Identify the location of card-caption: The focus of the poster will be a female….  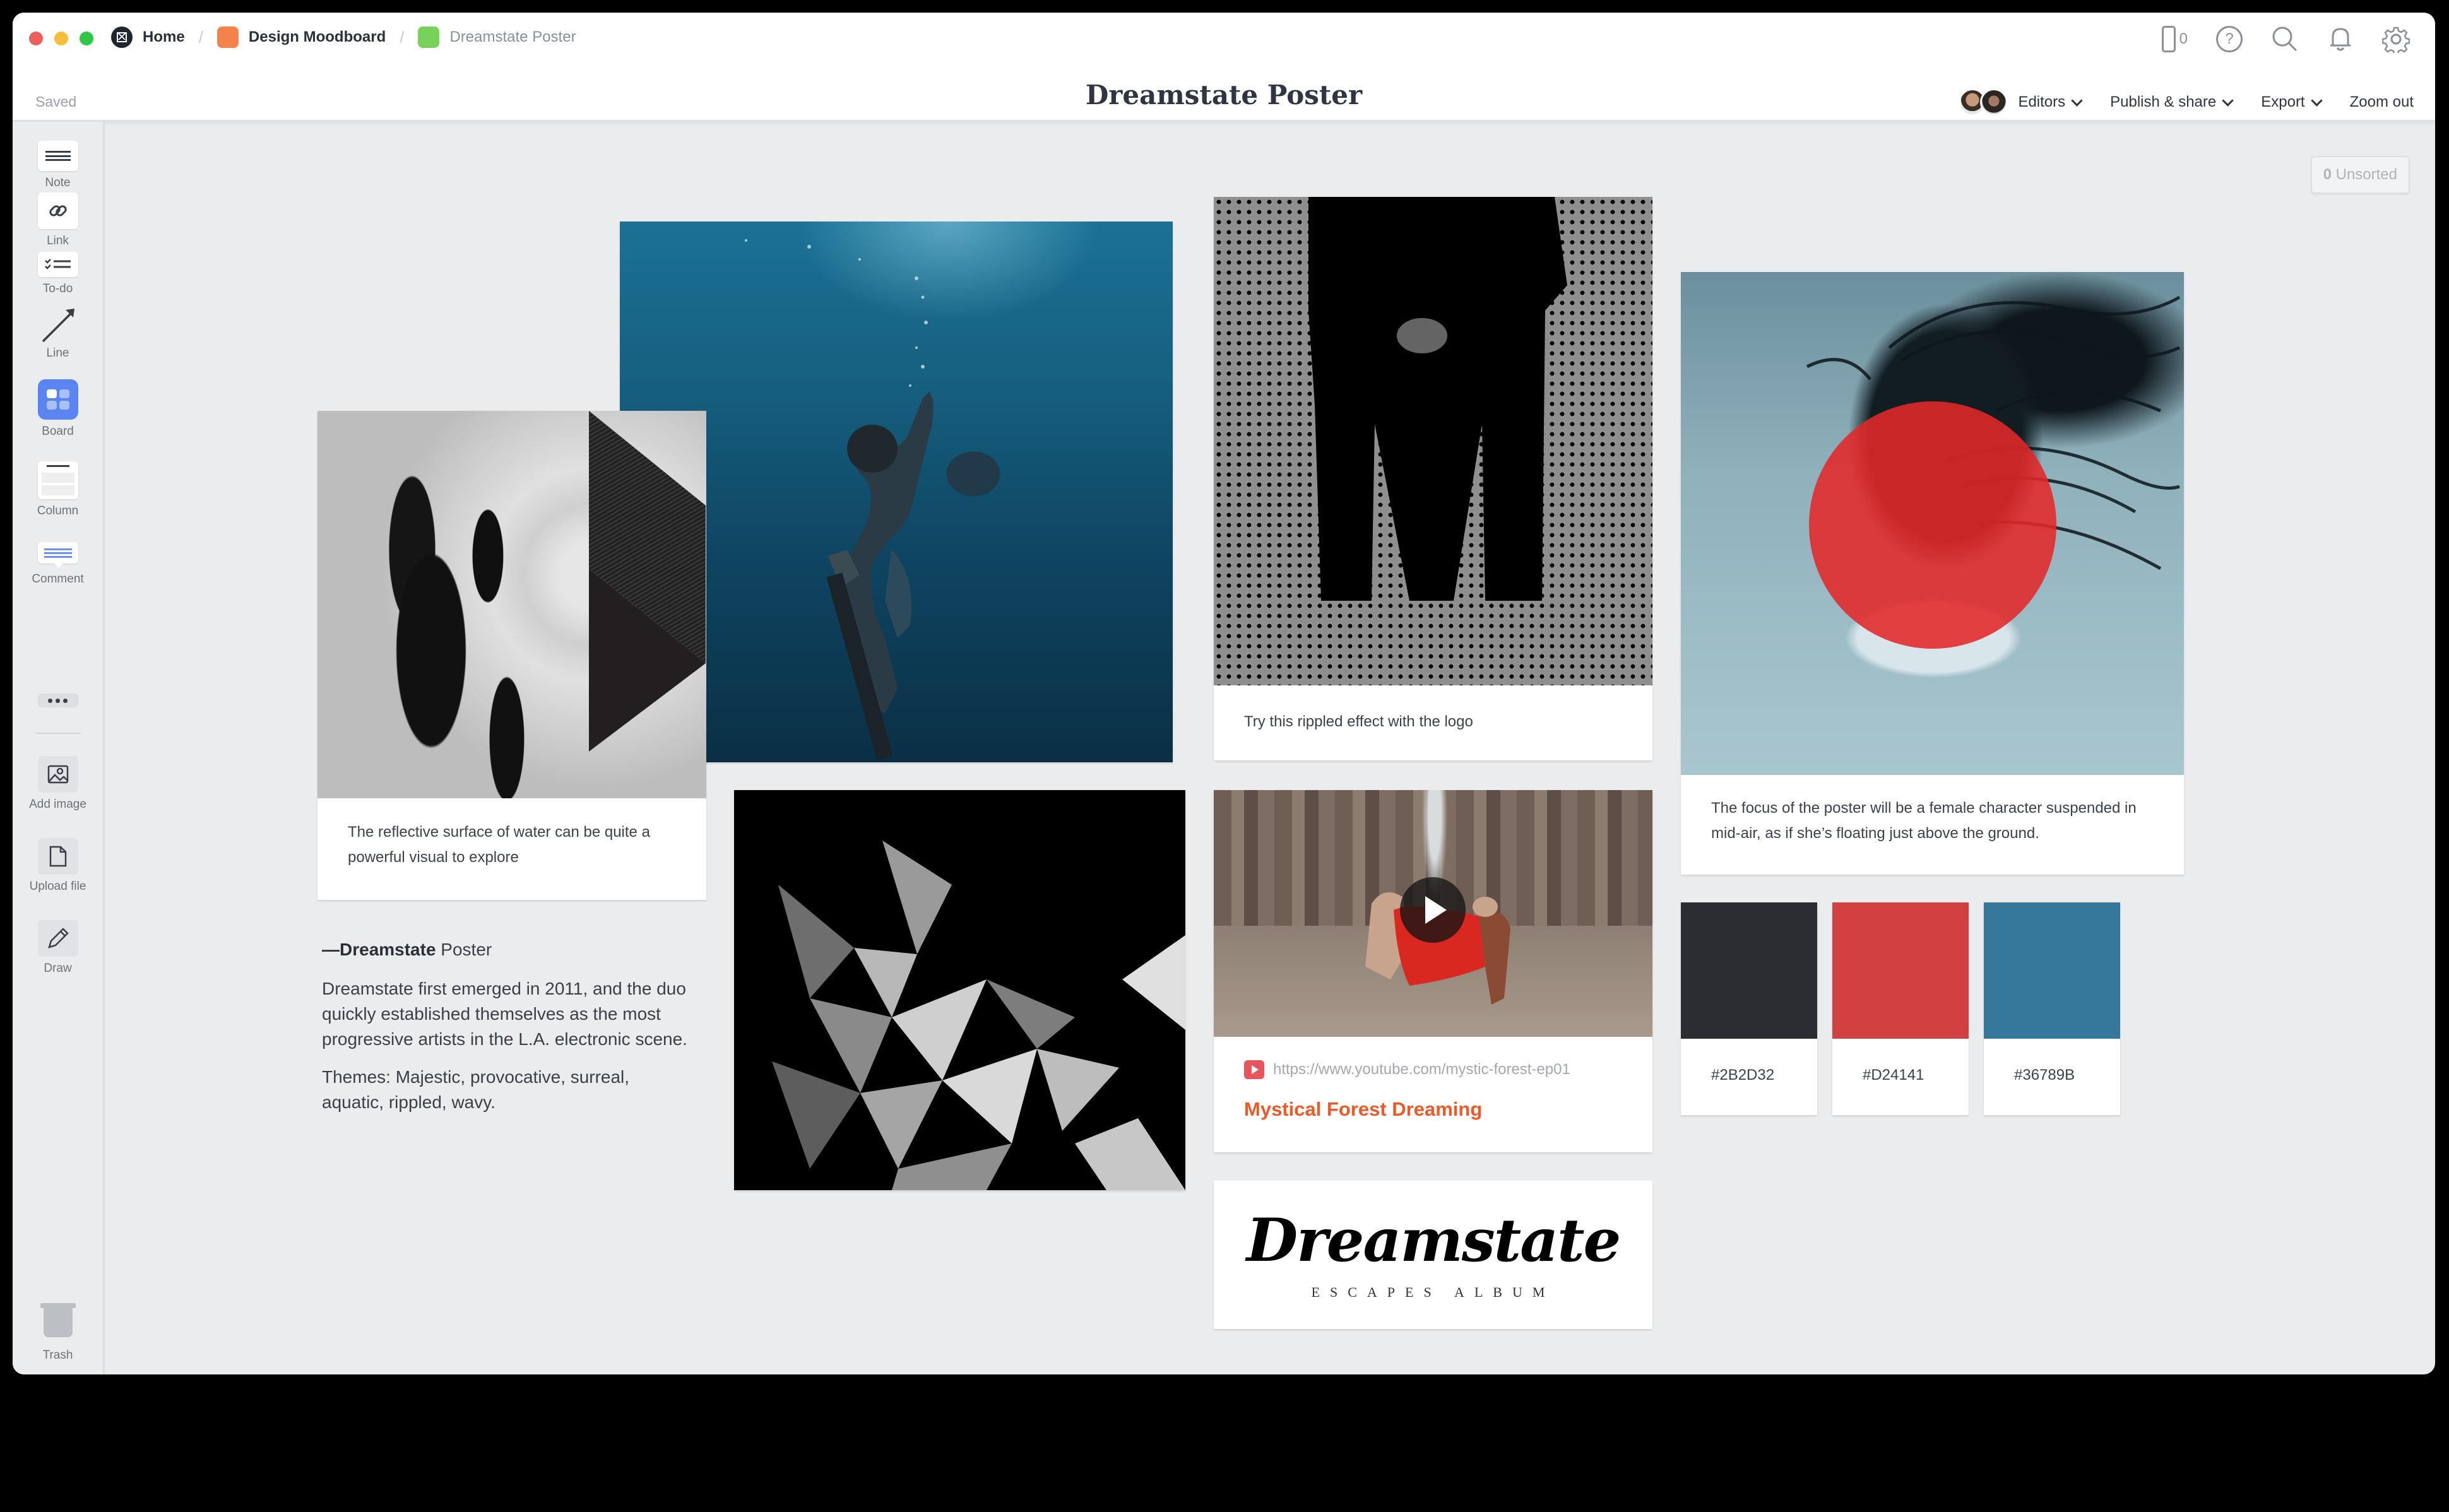
(1924, 821).